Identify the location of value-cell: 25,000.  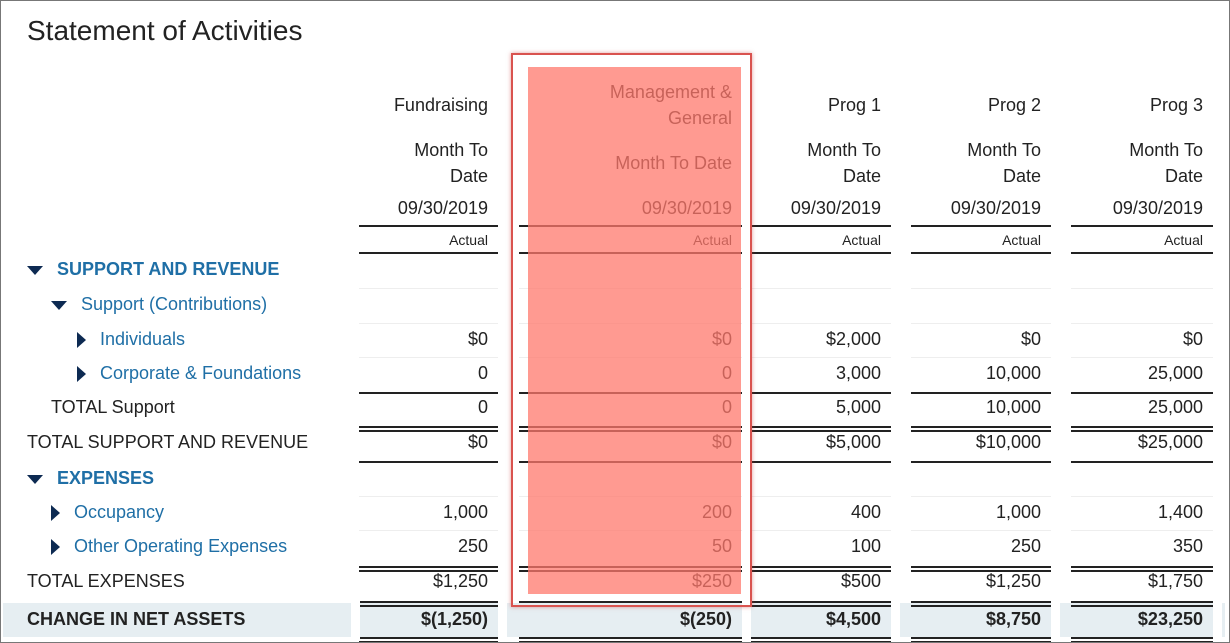
(1175, 373).